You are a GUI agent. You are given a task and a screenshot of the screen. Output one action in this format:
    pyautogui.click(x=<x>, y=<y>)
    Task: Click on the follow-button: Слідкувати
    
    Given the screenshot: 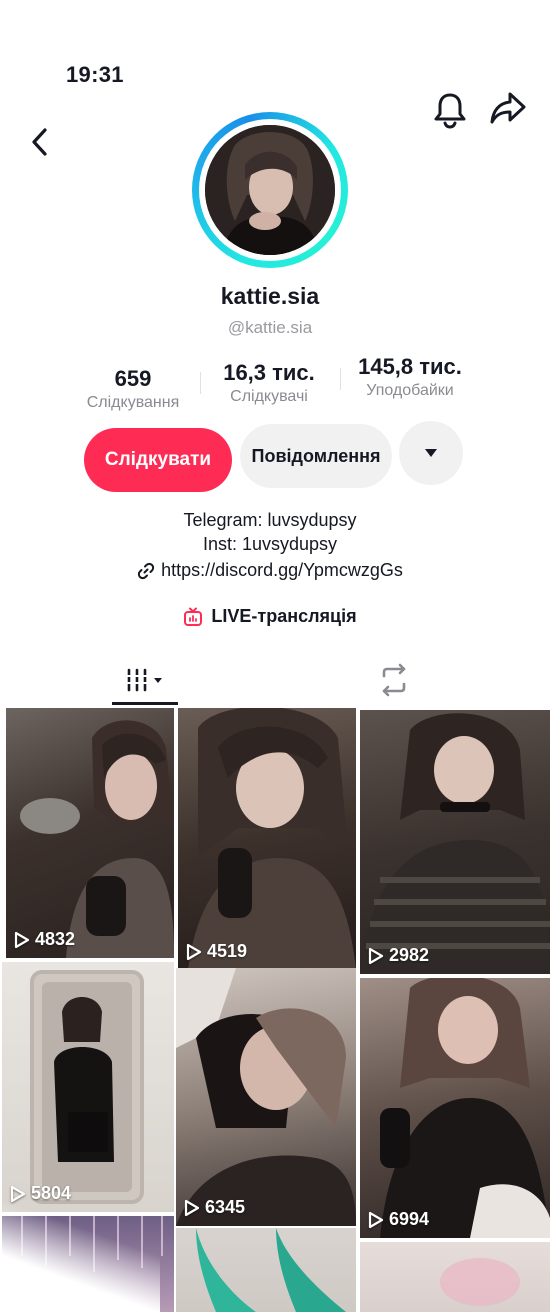 What is the action you would take?
    pyautogui.click(x=158, y=460)
    